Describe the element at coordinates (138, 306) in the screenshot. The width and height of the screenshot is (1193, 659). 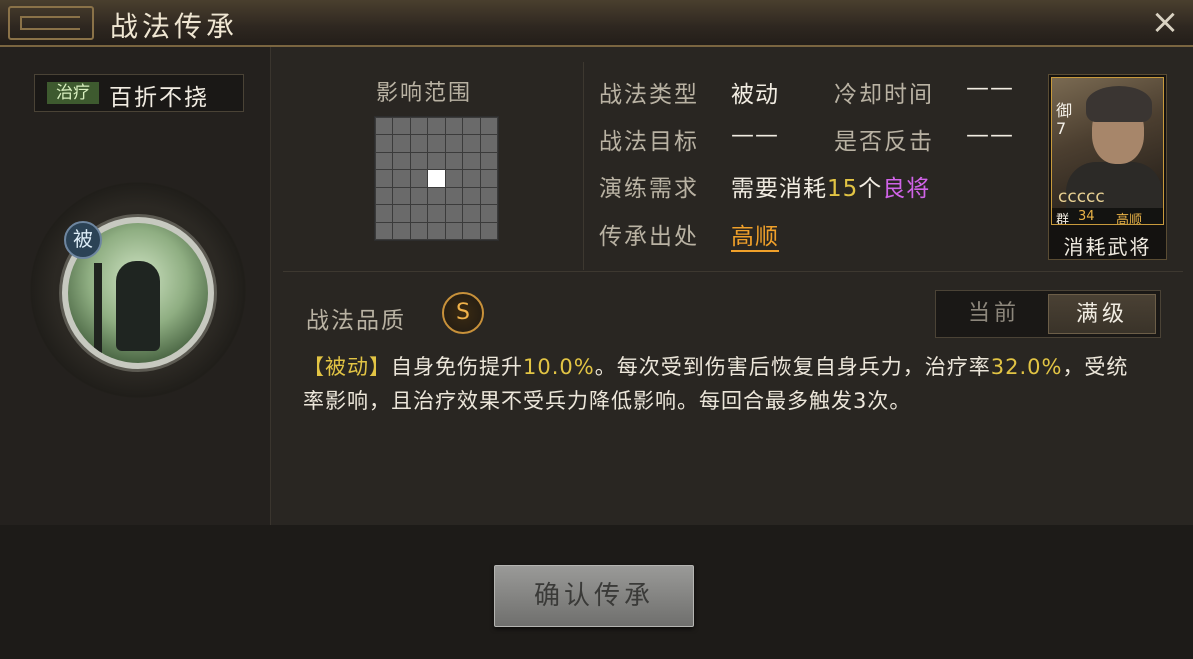
I see `warrior-figure-icon` at that location.